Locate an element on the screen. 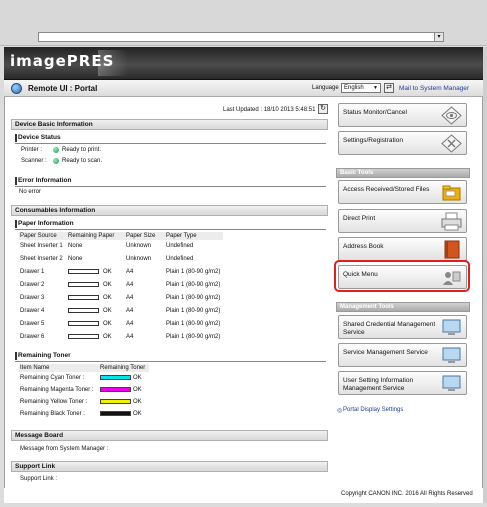 The image size is (487, 507). mail-system-manager-link: Mail to System Manager is located at coordinates (434, 88).